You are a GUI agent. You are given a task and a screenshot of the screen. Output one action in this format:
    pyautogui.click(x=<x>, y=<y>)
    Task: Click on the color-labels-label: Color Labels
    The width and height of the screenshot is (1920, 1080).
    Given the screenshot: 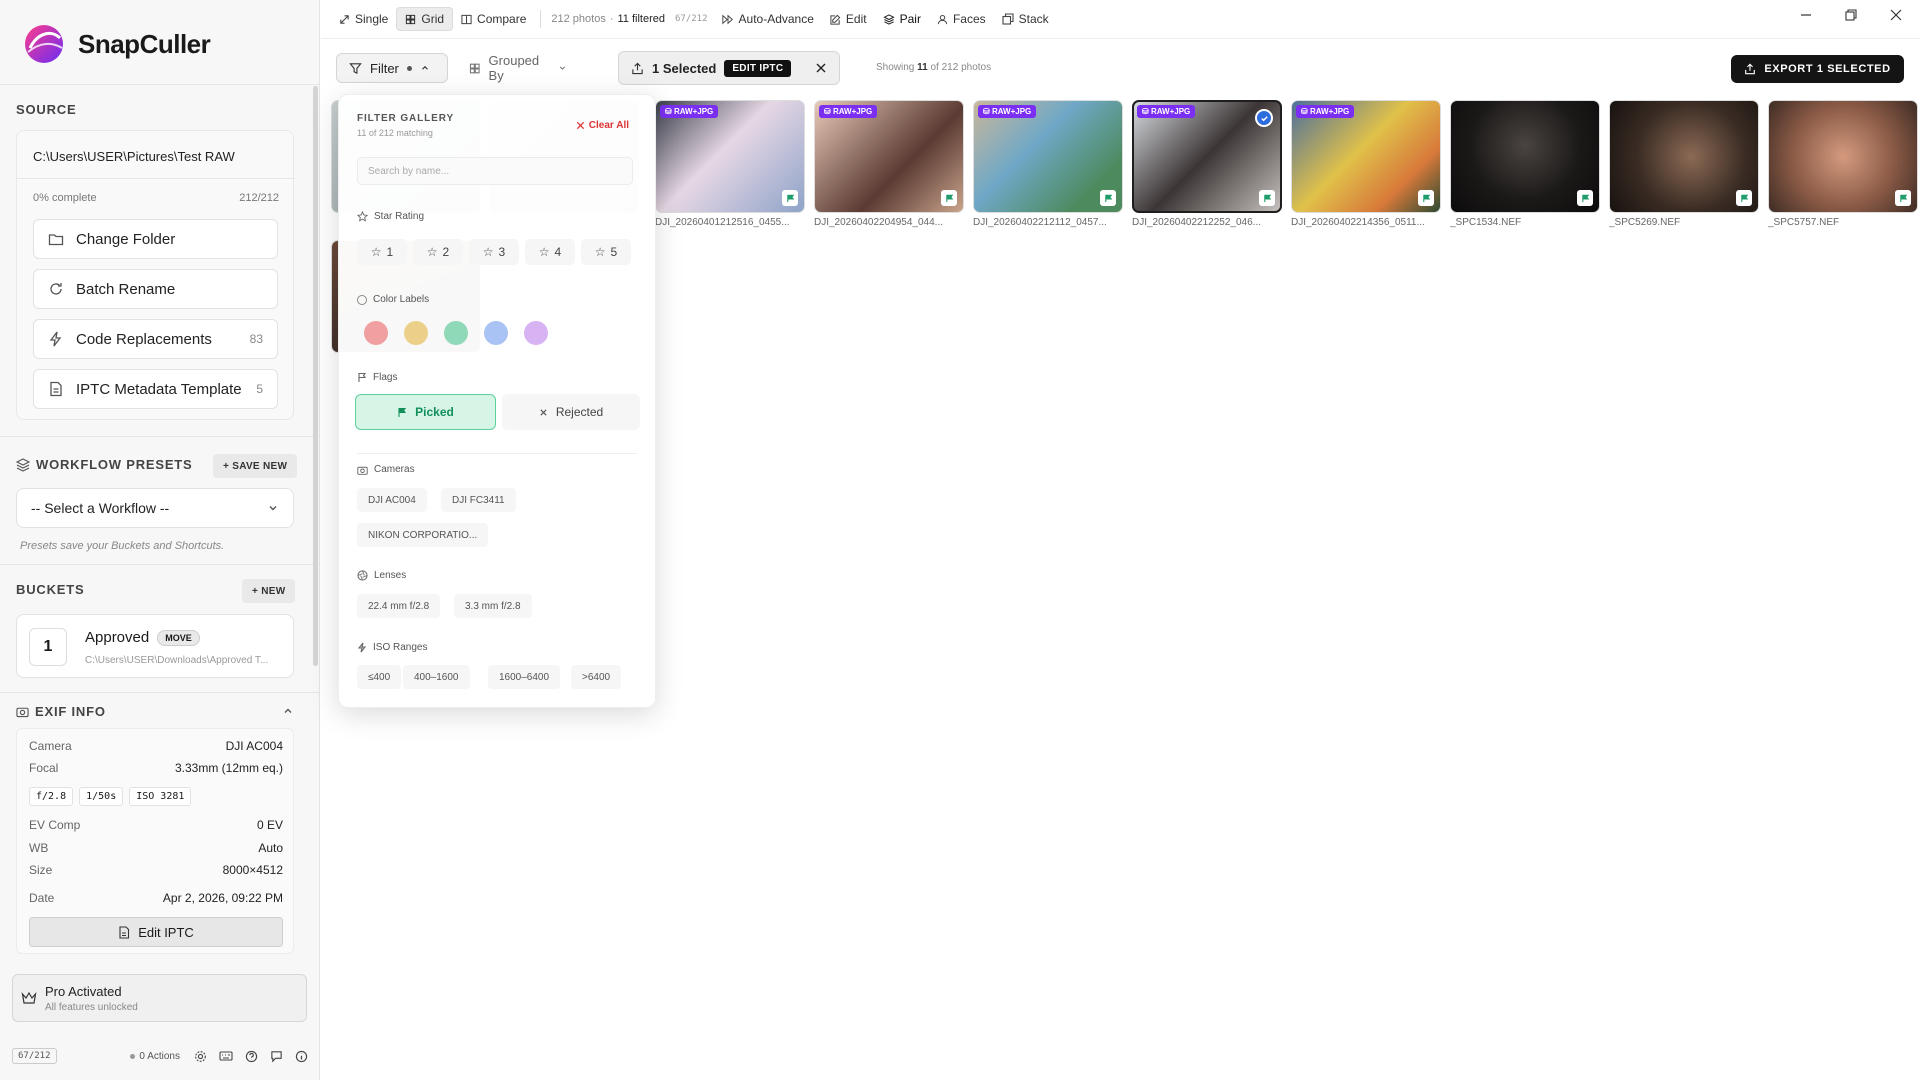 What is the action you would take?
    pyautogui.click(x=401, y=299)
    